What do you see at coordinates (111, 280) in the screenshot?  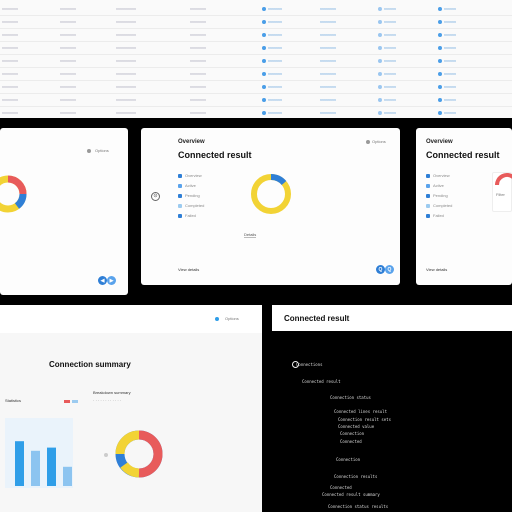 I see `action-button-b: ▶` at bounding box center [111, 280].